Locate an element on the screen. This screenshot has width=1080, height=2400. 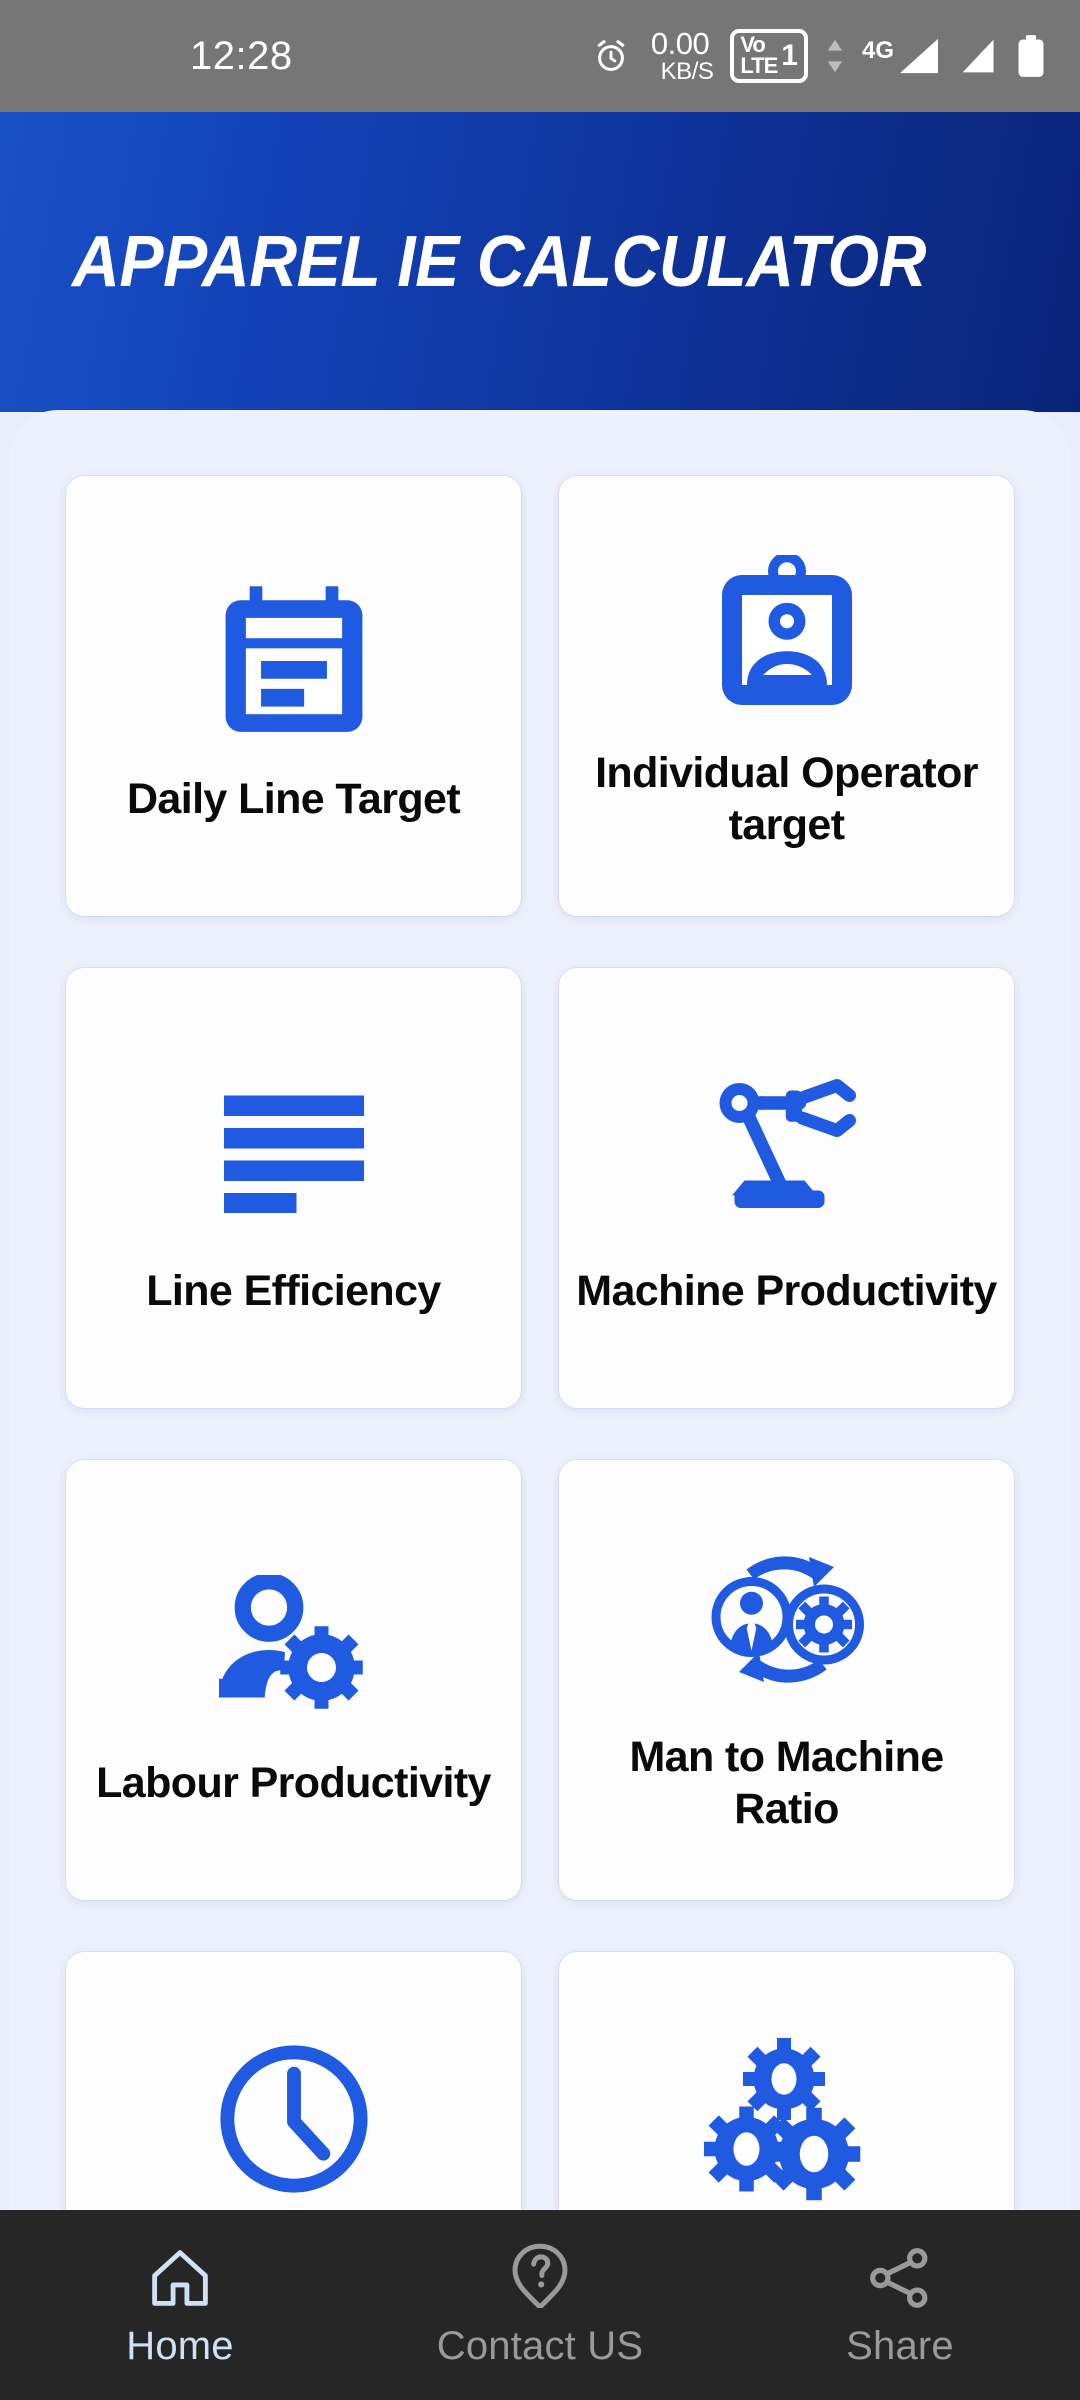
card-man-to-machine-ratio: Man to Machine Ratio is located at coordinates (786, 1680).